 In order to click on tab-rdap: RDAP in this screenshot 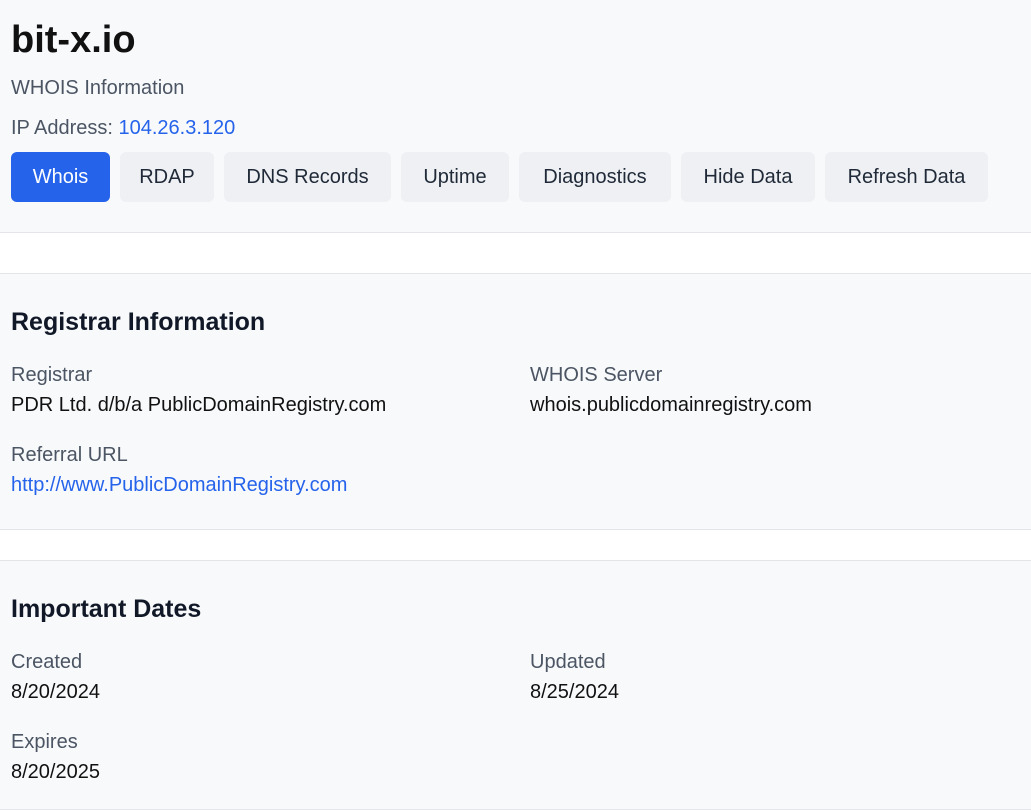, I will do `click(167, 177)`.